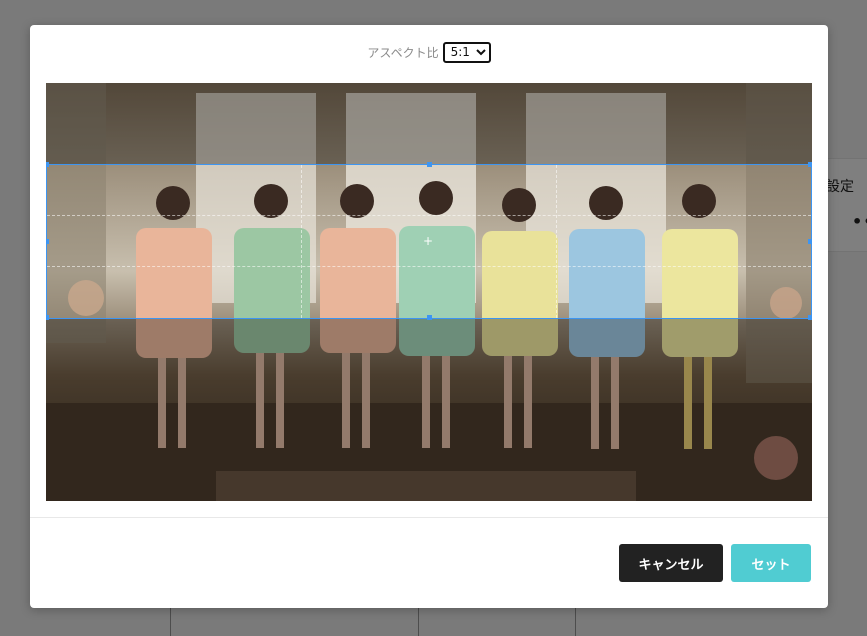 The image size is (867, 636). I want to click on crop-handle-se, so click(810, 317).